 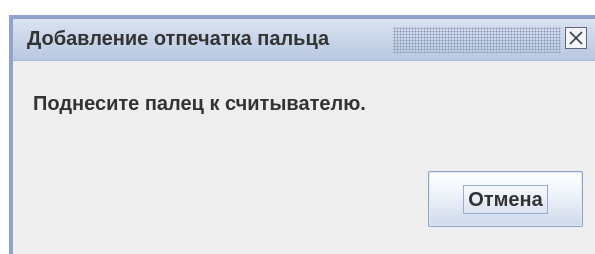 I want to click on close-button, so click(x=576, y=38).